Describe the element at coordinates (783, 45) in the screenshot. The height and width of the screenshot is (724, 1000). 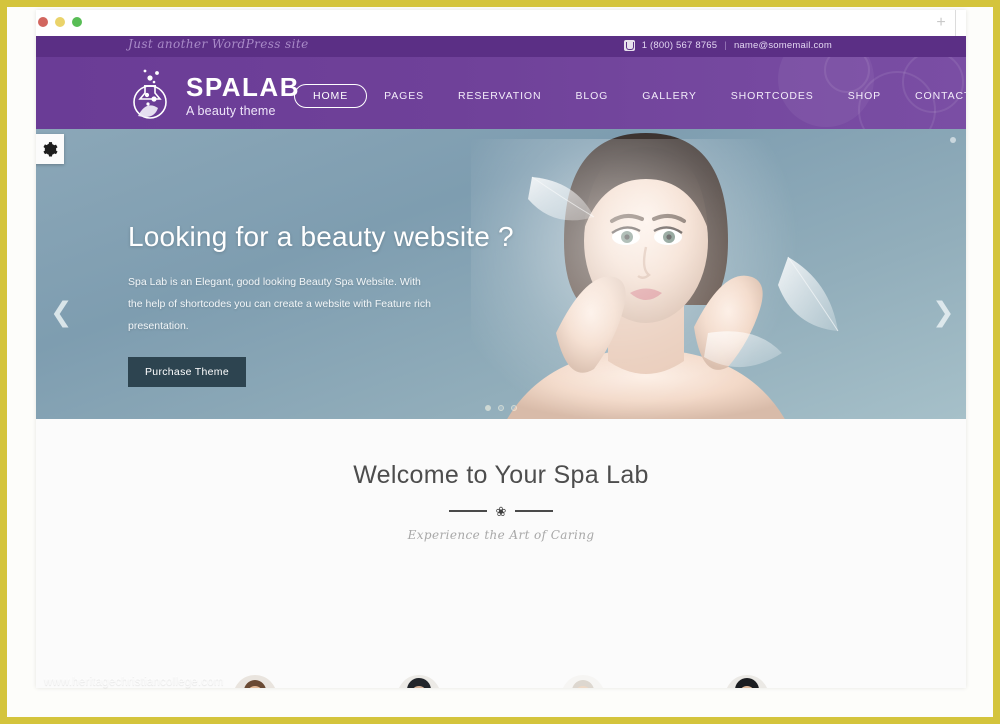
I see `email-address: name@somemail.com` at that location.